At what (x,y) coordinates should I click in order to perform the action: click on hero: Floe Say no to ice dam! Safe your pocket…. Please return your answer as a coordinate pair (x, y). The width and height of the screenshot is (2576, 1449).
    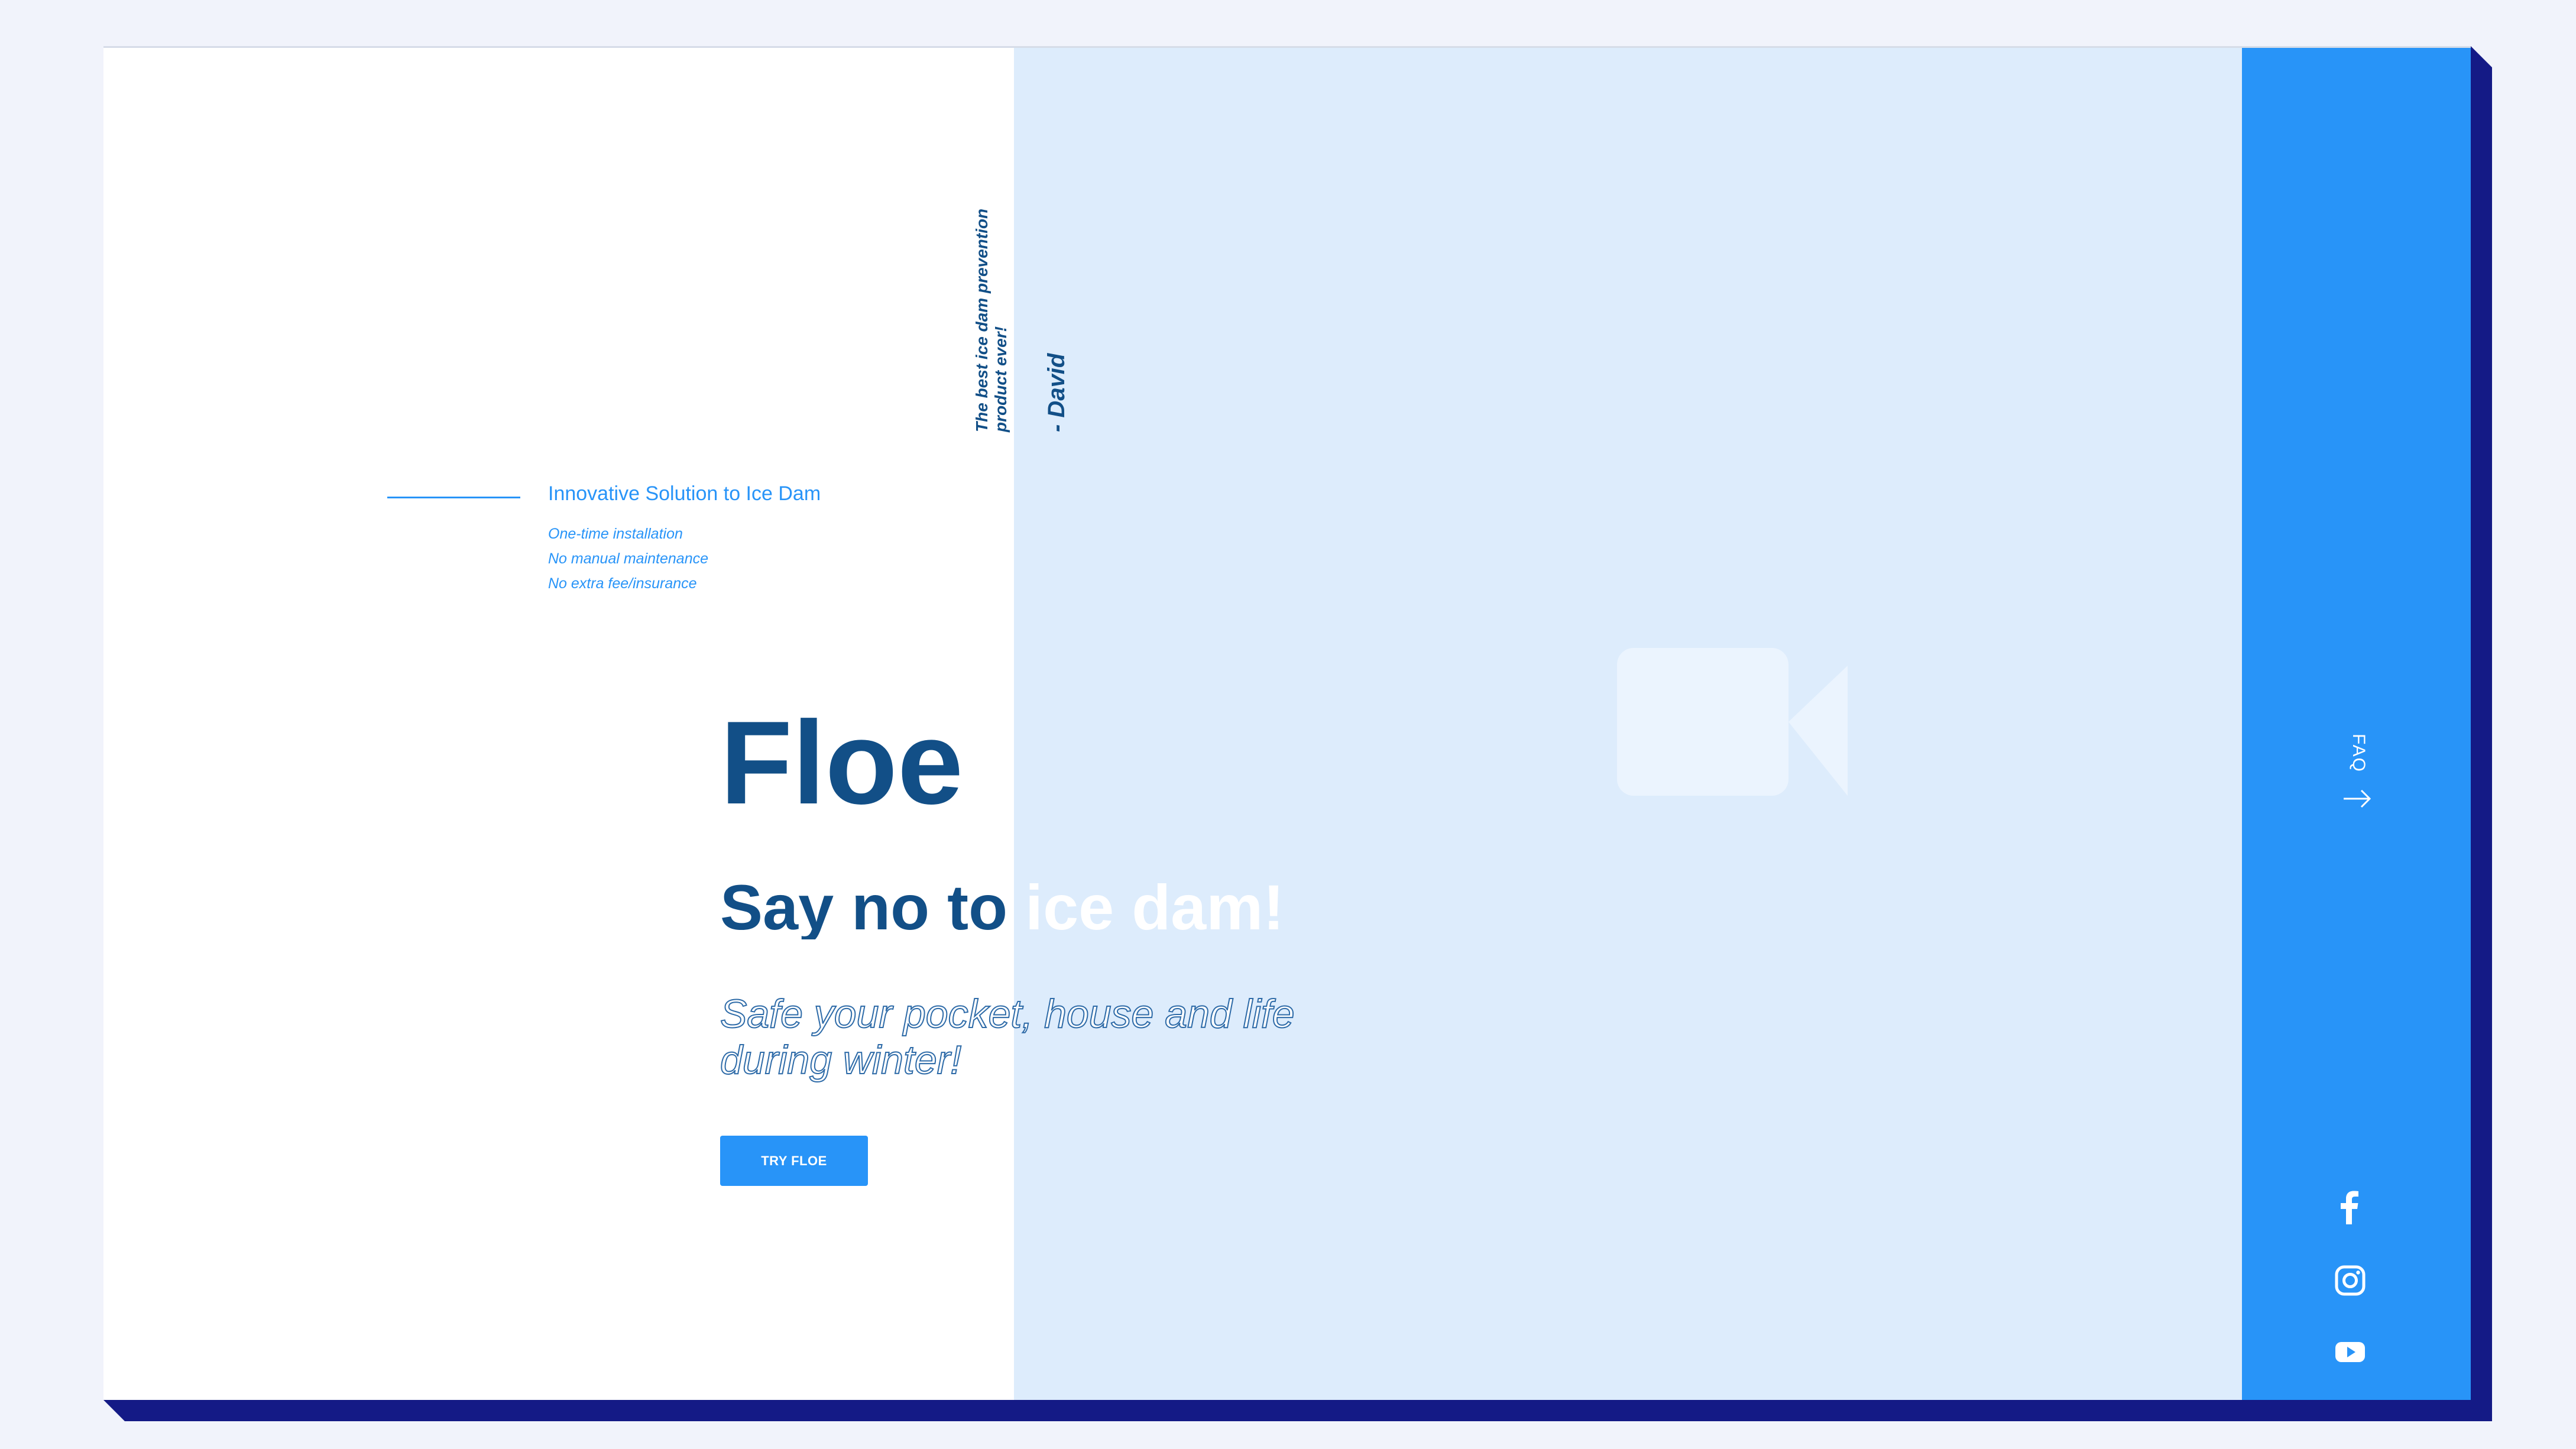
    Looking at the image, I should click on (1045, 970).